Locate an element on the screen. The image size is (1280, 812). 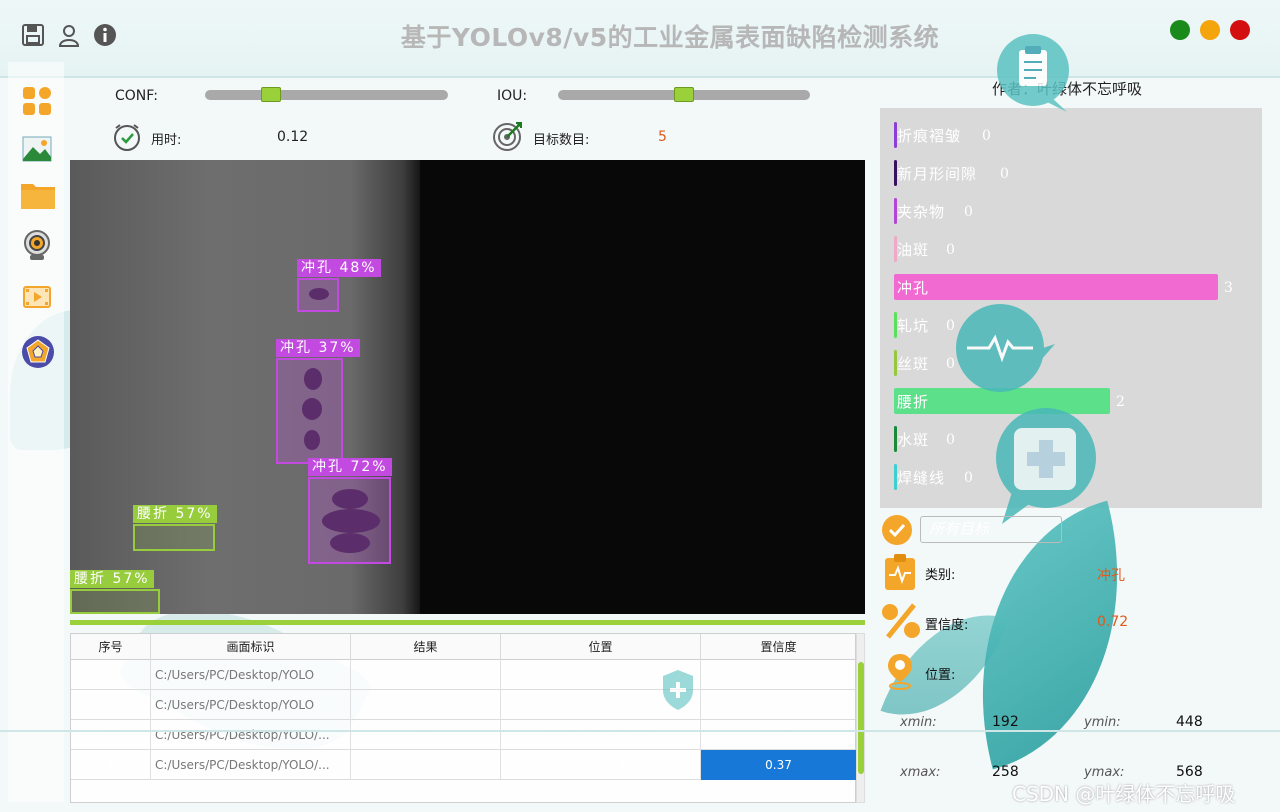
category-name: 水斑 is located at coordinates (913, 440).